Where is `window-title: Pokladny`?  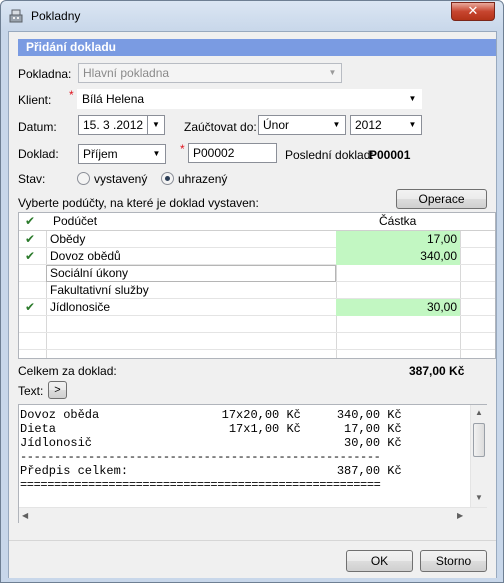 window-title: Pokladny is located at coordinates (56, 16).